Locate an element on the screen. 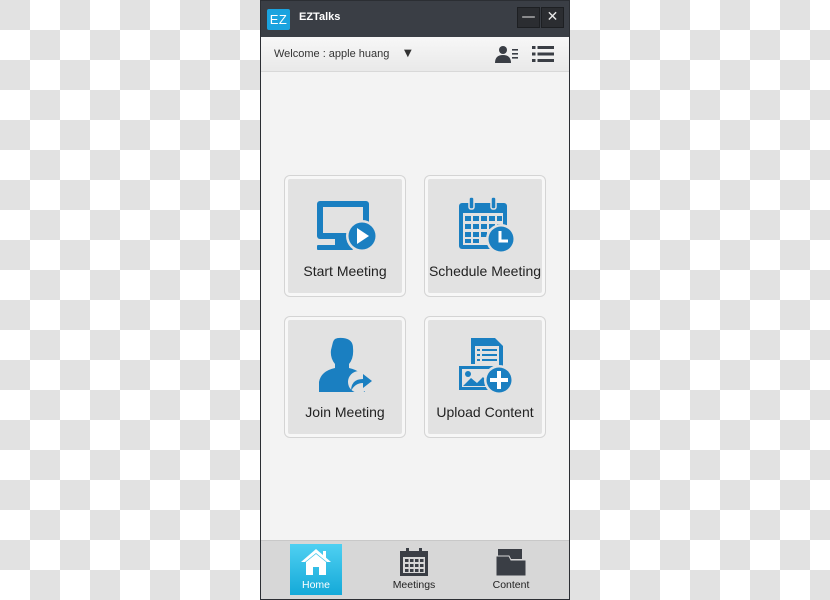 The image size is (830, 600). app-title: EZTalks is located at coordinates (320, 17).